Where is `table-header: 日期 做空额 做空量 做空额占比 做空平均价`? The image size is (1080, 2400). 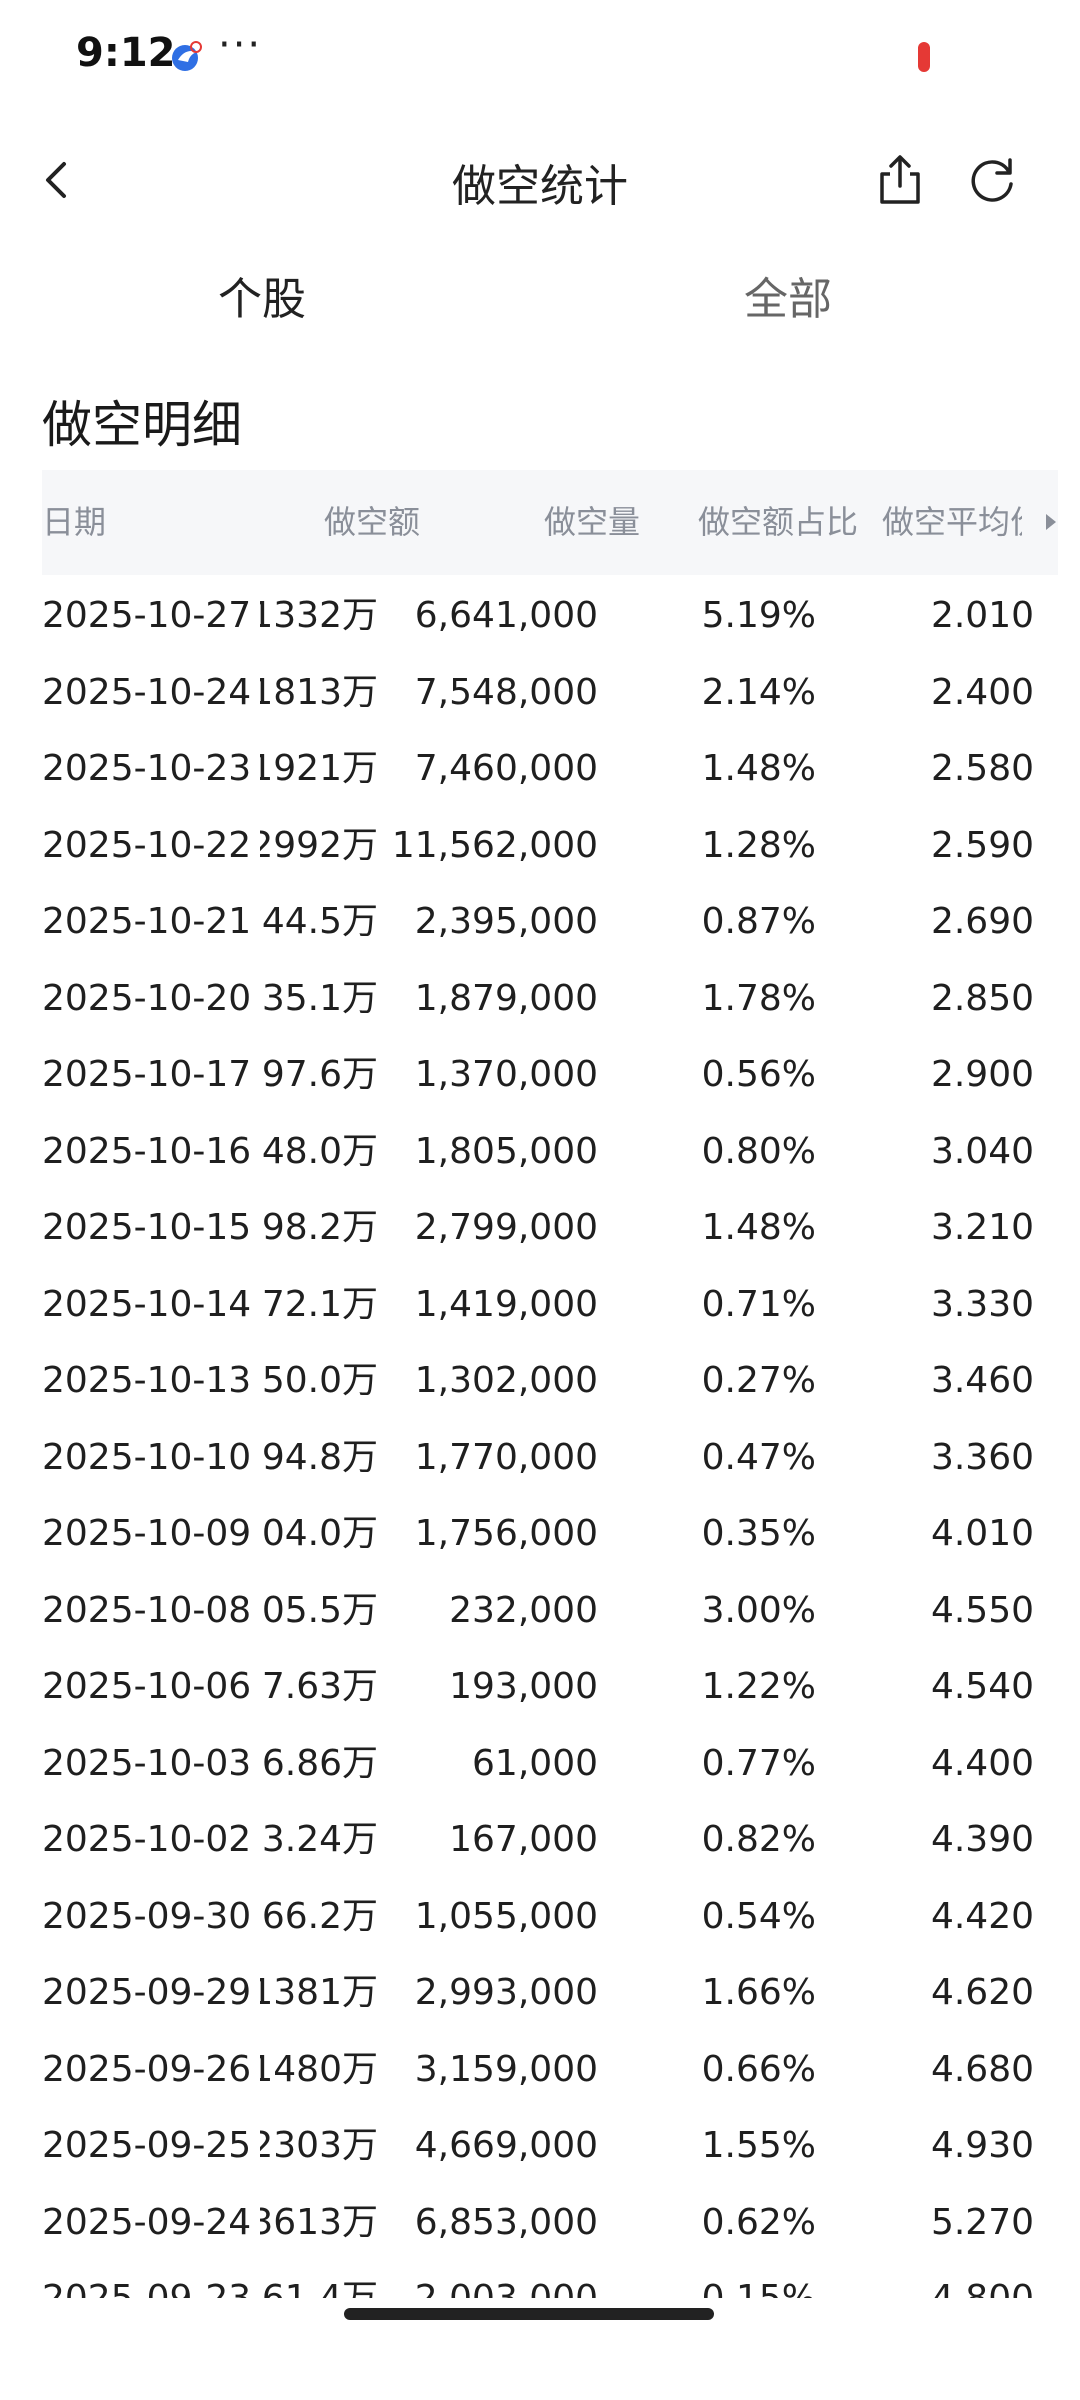
table-header: 日期 做空额 做空量 做空额占比 做空平均价 is located at coordinates (550, 522).